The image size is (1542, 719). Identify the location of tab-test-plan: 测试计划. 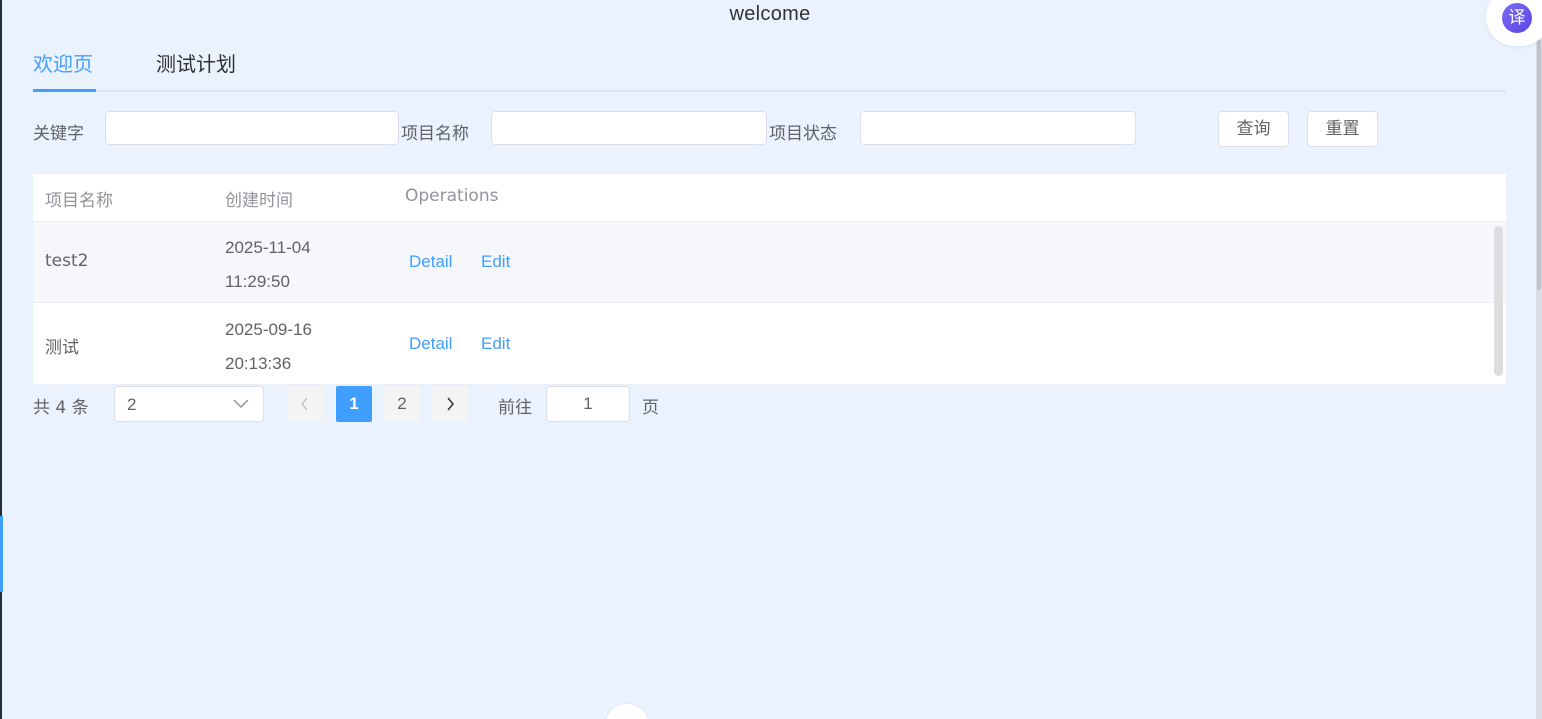
(196, 62).